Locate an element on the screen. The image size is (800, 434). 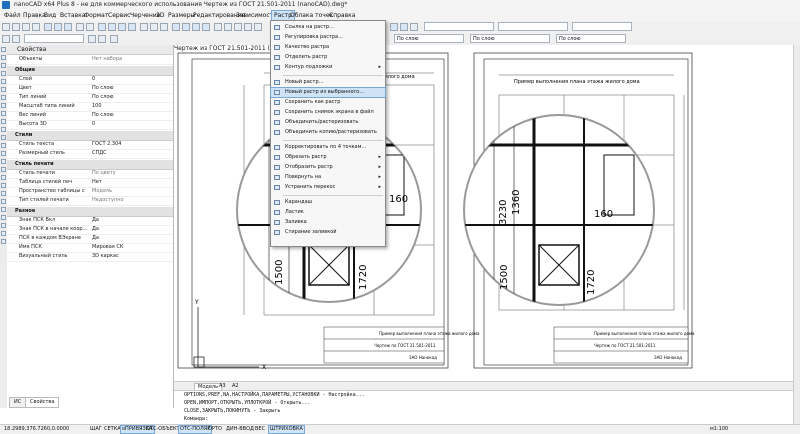
paste-icon is located at coordinates (68, 27).